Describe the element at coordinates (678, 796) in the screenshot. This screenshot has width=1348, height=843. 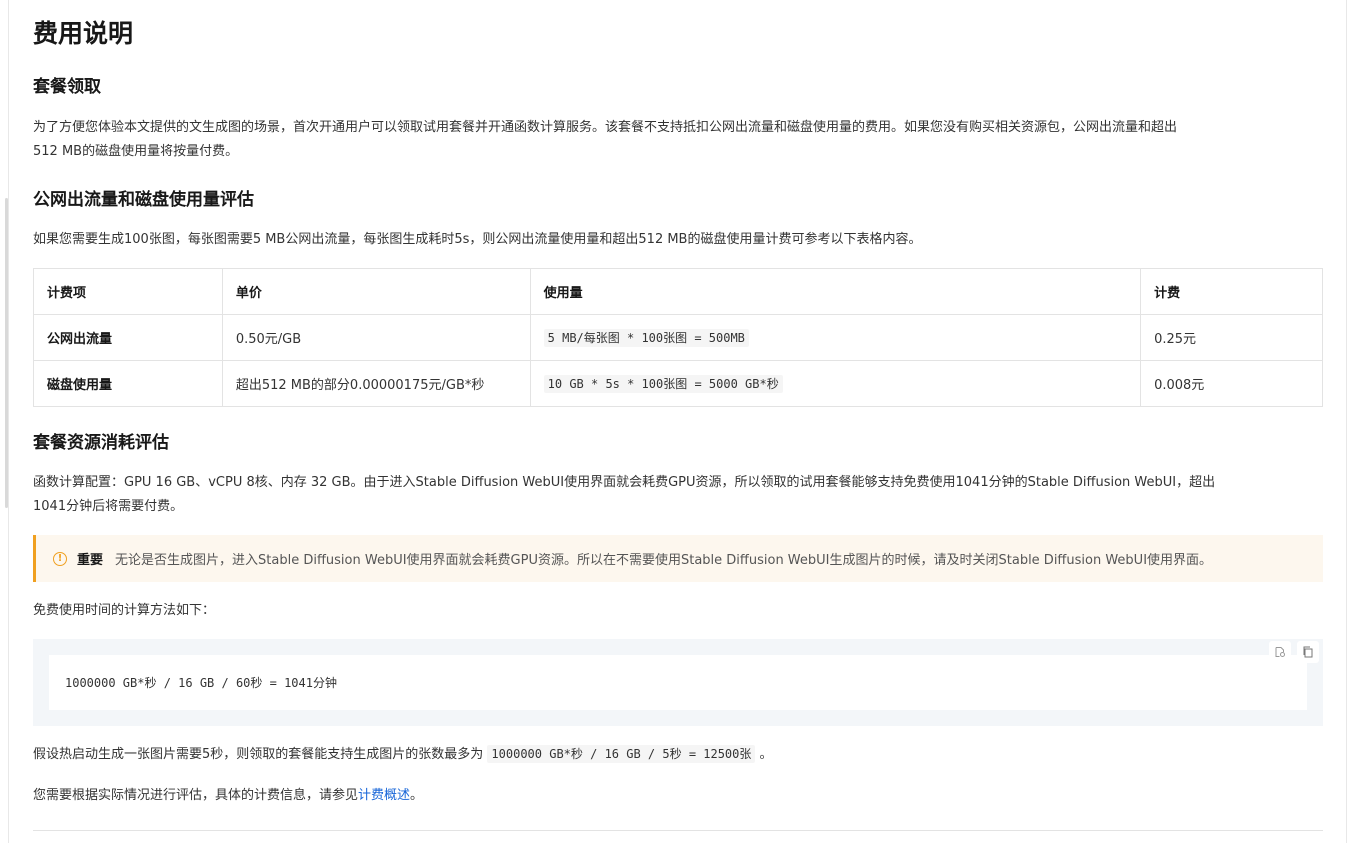
I see `closing-text: 您需要根据实际情况进行评估，具体的计费信息，请参见计费概述。` at that location.